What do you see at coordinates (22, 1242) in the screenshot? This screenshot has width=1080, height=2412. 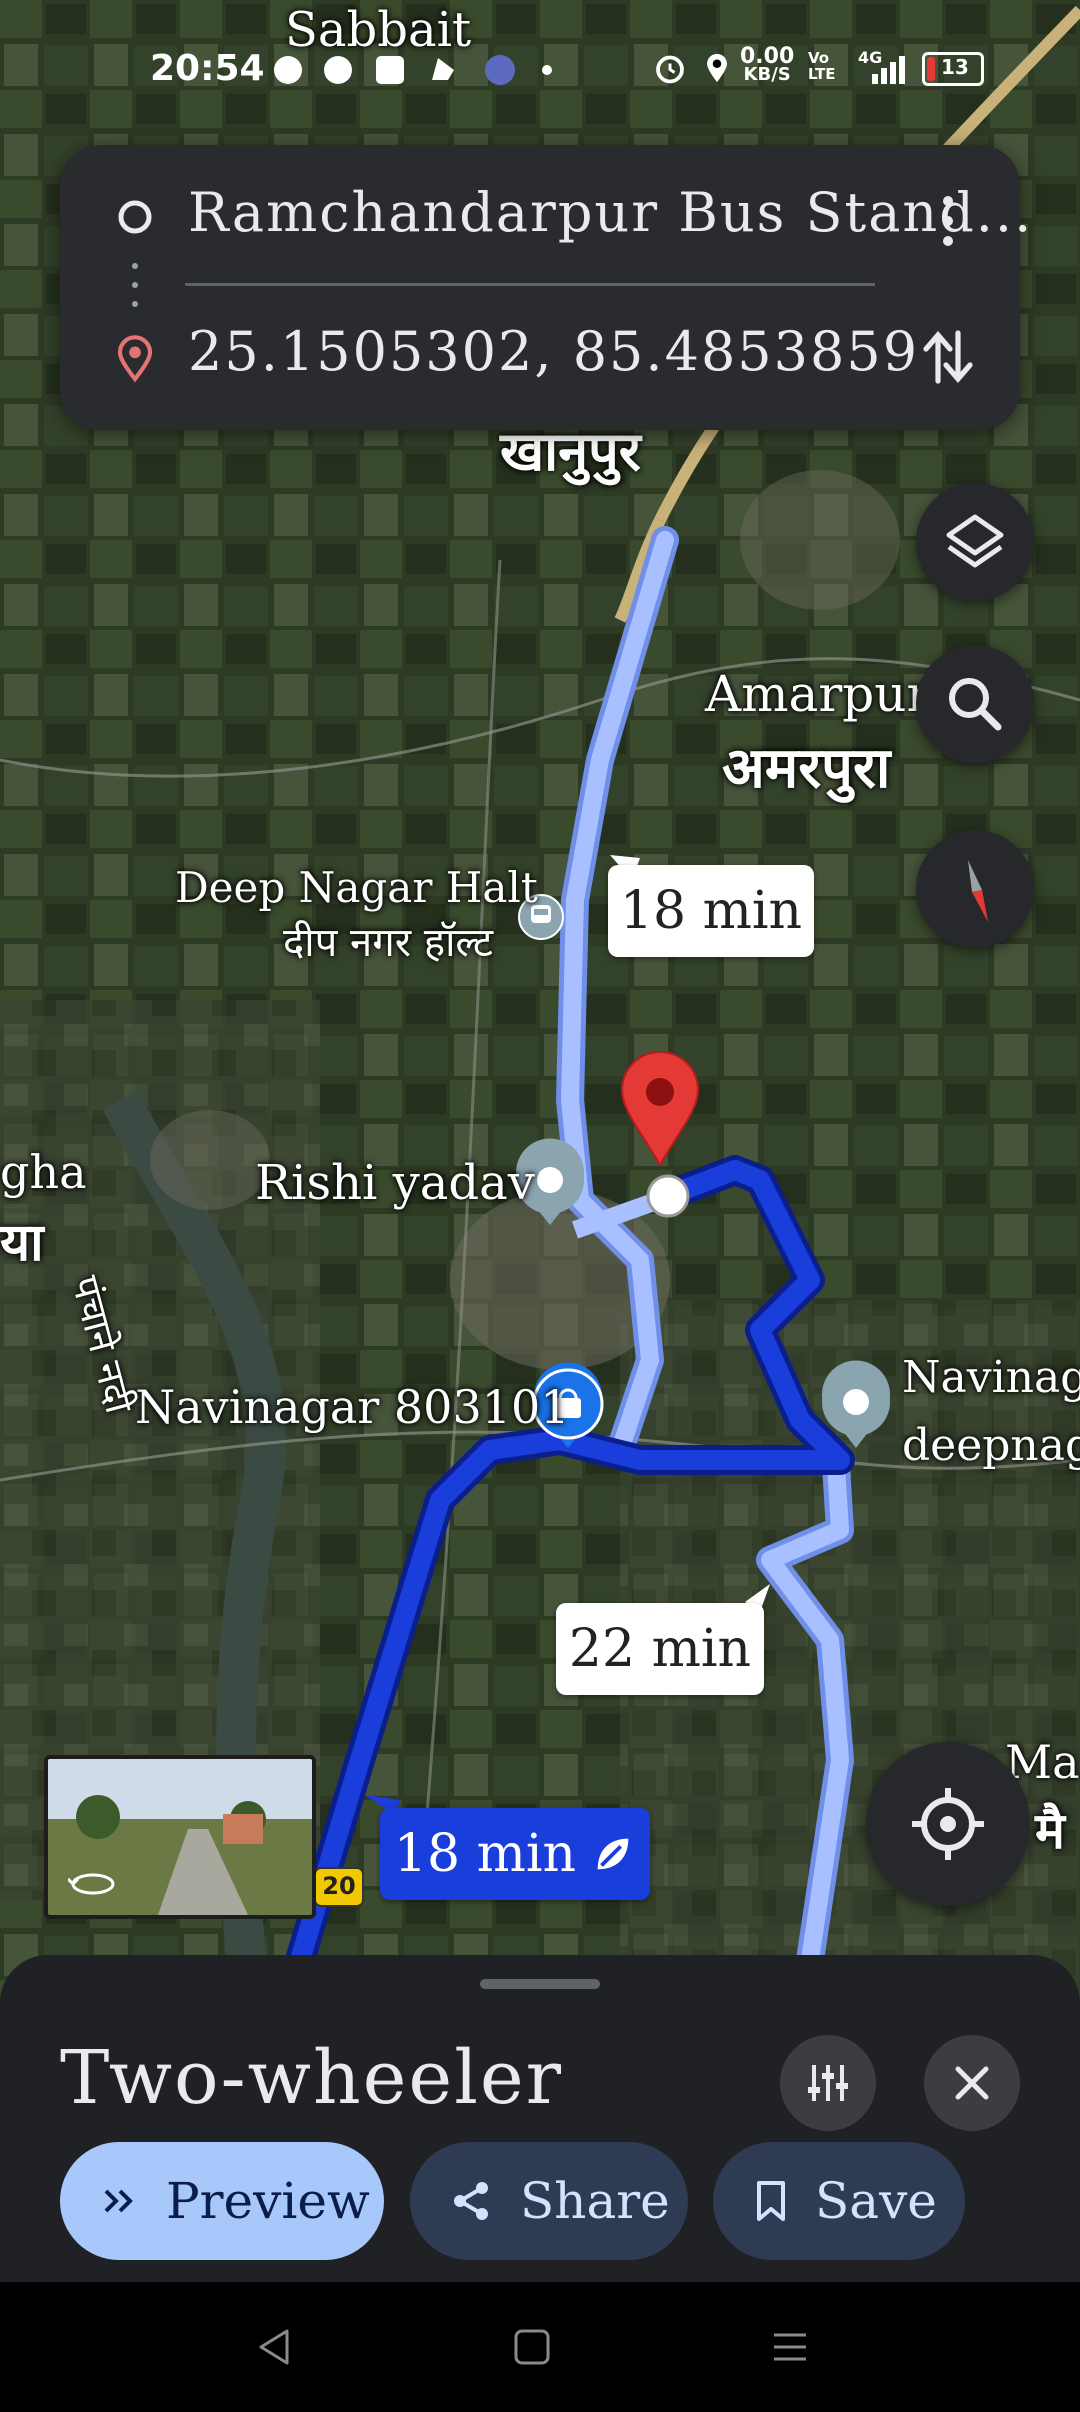 I see `place-label-left-ya: या` at bounding box center [22, 1242].